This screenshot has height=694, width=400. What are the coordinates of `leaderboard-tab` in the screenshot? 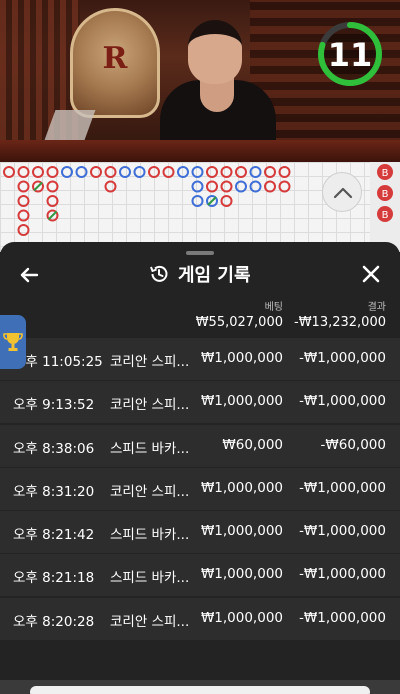 It's located at (13, 342).